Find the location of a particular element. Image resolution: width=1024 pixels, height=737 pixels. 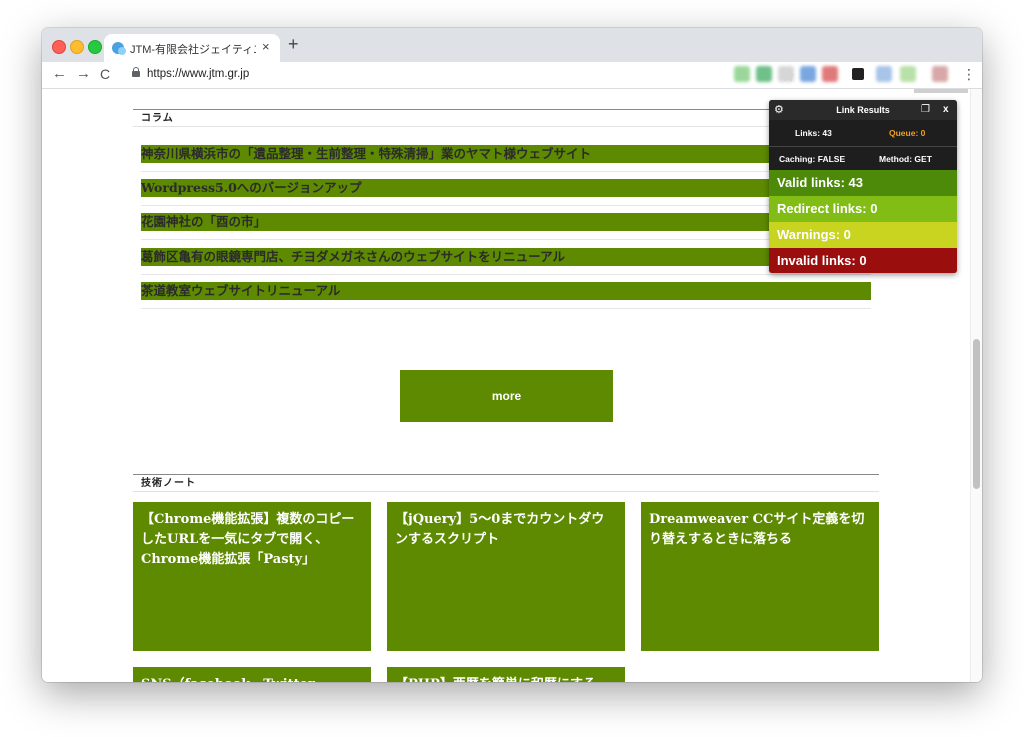

profile-avatar is located at coordinates (940, 74).